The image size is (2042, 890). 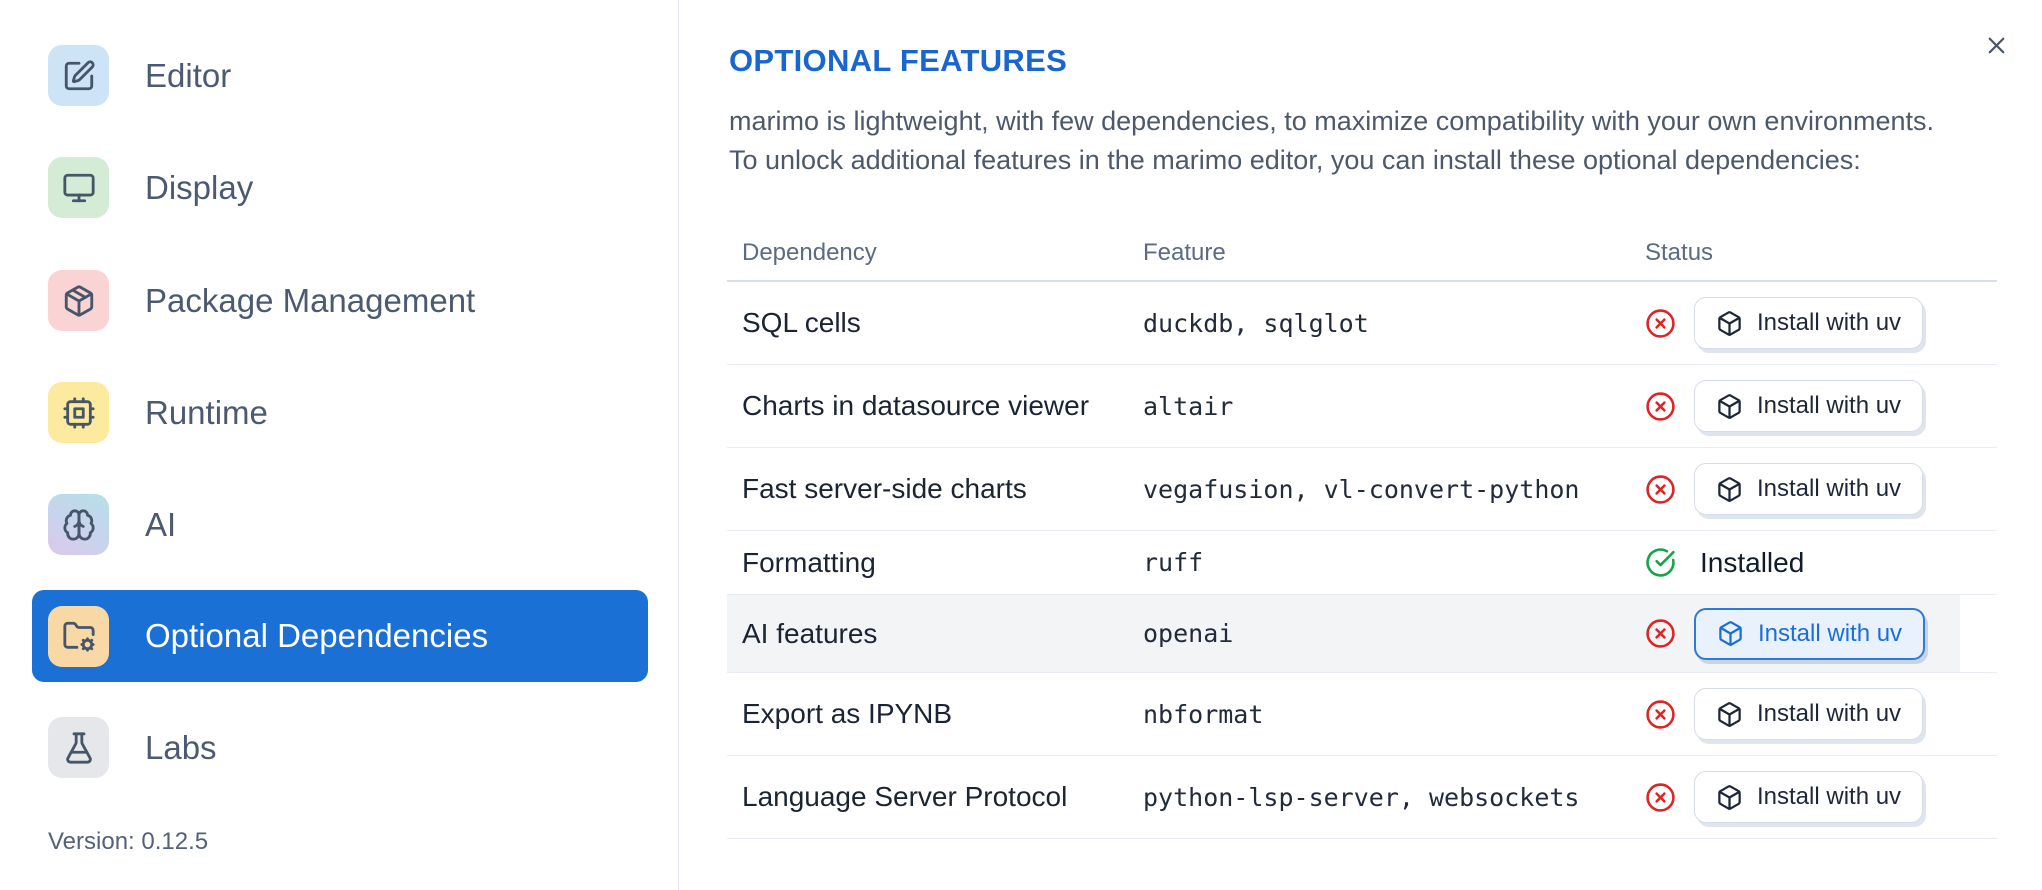 I want to click on flask-icon, so click(x=79, y=748).